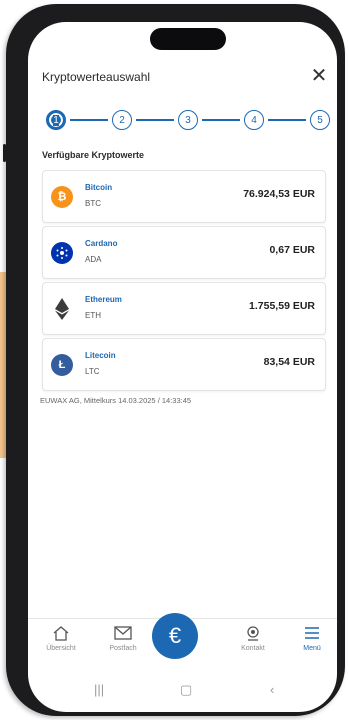 This screenshot has width=349, height=720. I want to click on home-icon, so click(61, 633).